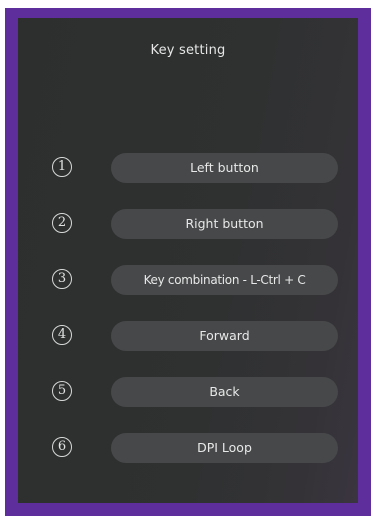 This screenshot has width=376, height=523. I want to click on key-row-5: 5 Back, so click(188, 392).